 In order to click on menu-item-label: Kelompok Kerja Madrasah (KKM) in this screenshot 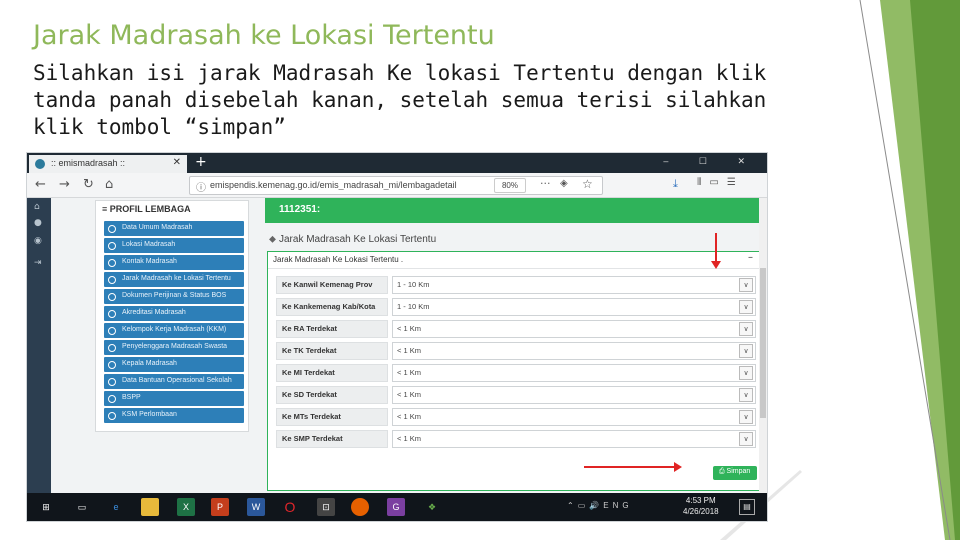, I will do `click(174, 329)`.